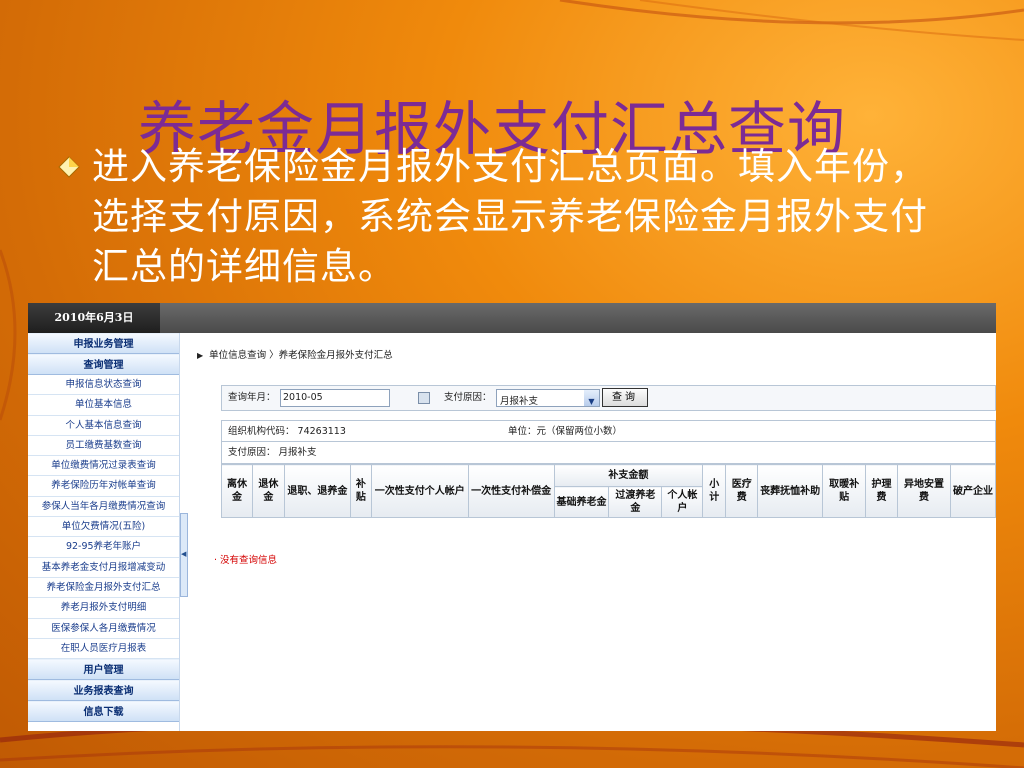 The width and height of the screenshot is (1024, 768). I want to click on sidebar-item-pension-account: 92-95养老年账户, so click(103, 547).